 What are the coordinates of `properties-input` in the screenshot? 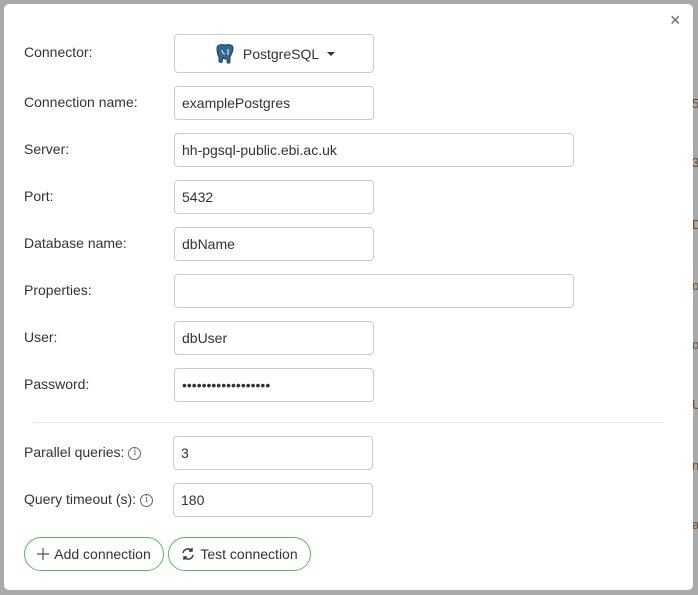 It's located at (374, 291).